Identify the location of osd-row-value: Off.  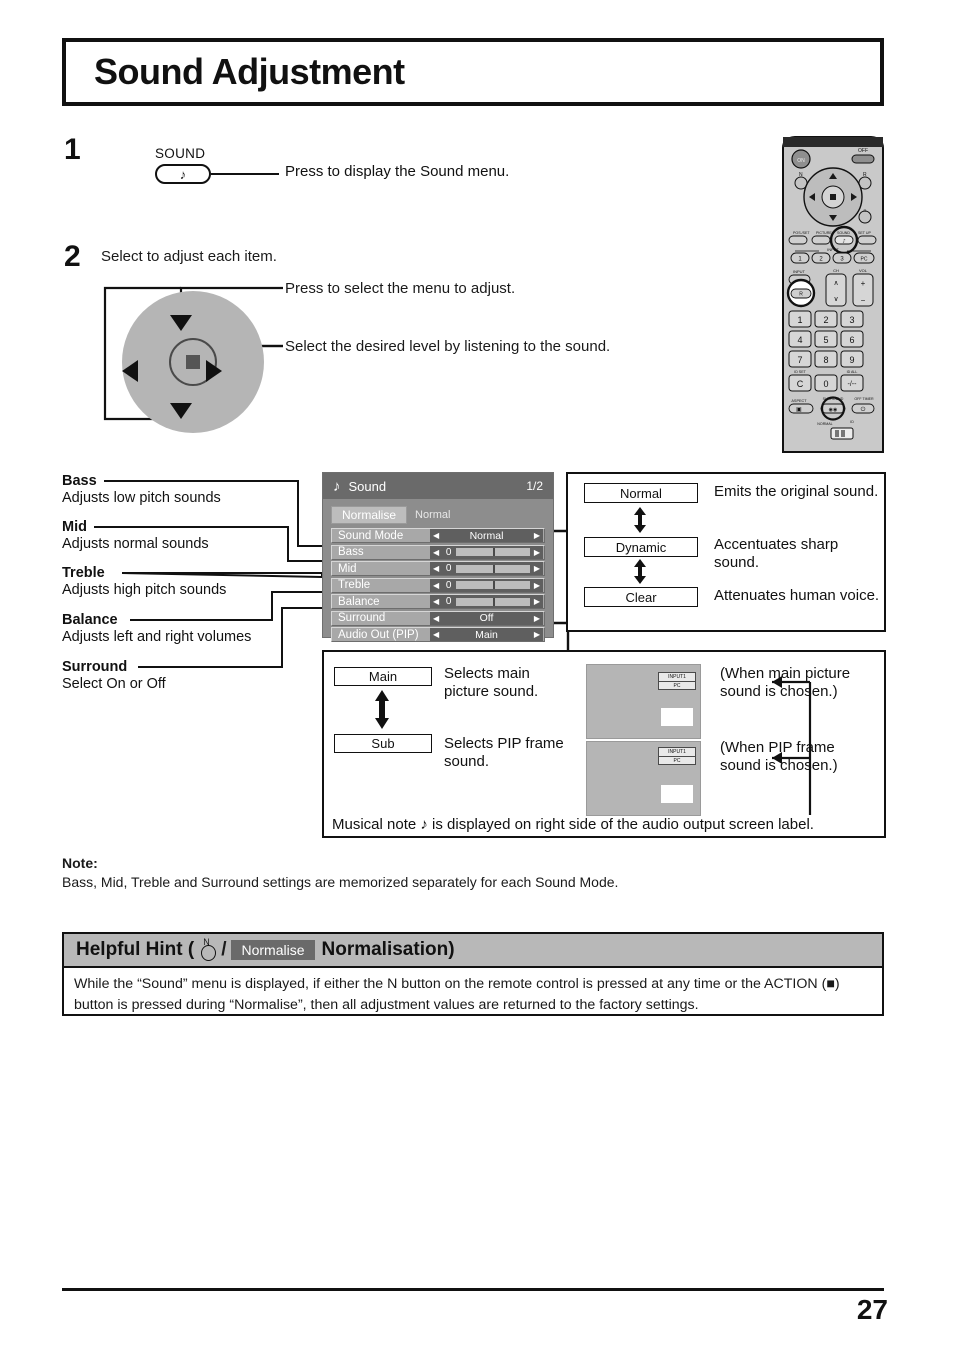
(486, 618).